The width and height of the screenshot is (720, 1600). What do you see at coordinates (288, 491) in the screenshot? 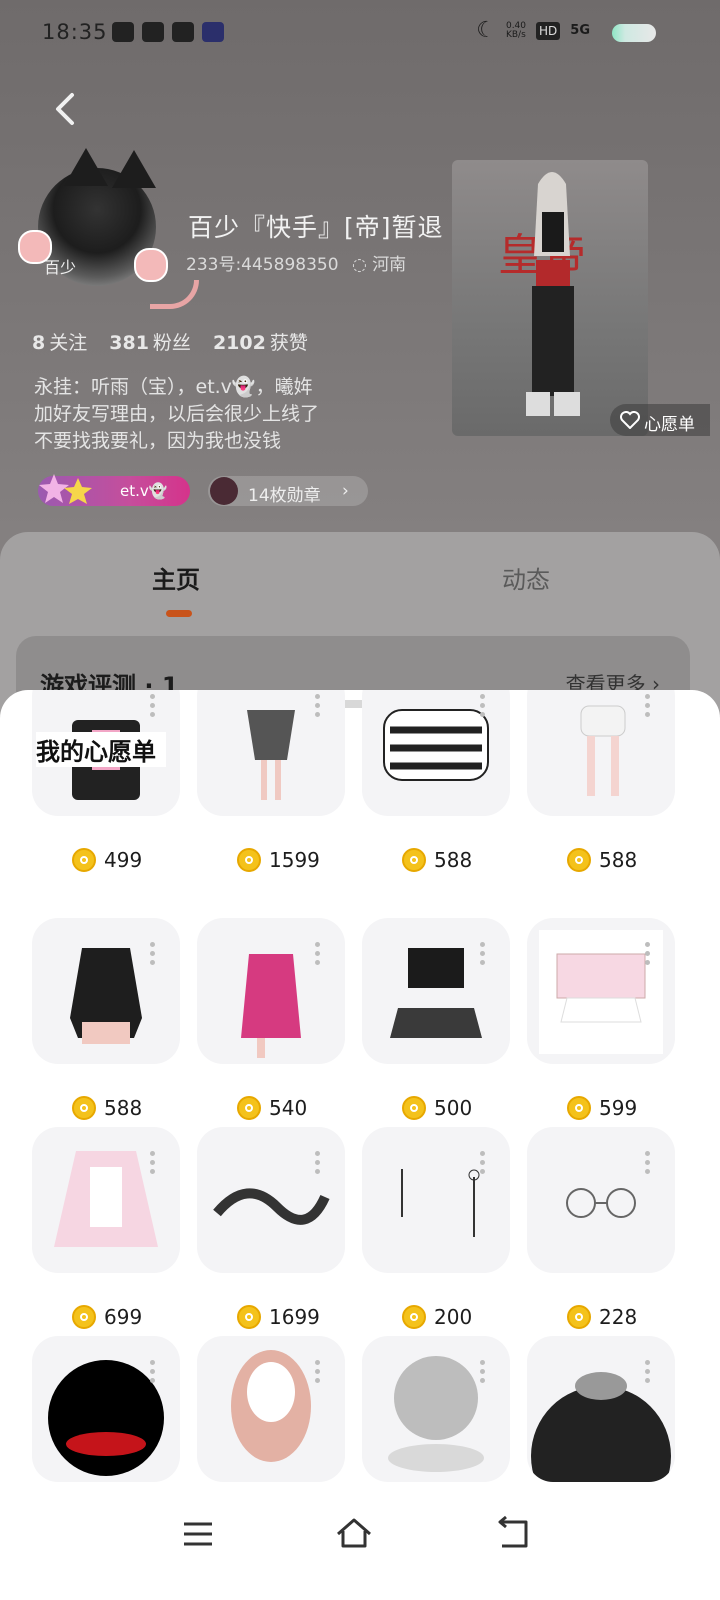
I see `medals-badge: 14枚勋章 ›` at bounding box center [288, 491].